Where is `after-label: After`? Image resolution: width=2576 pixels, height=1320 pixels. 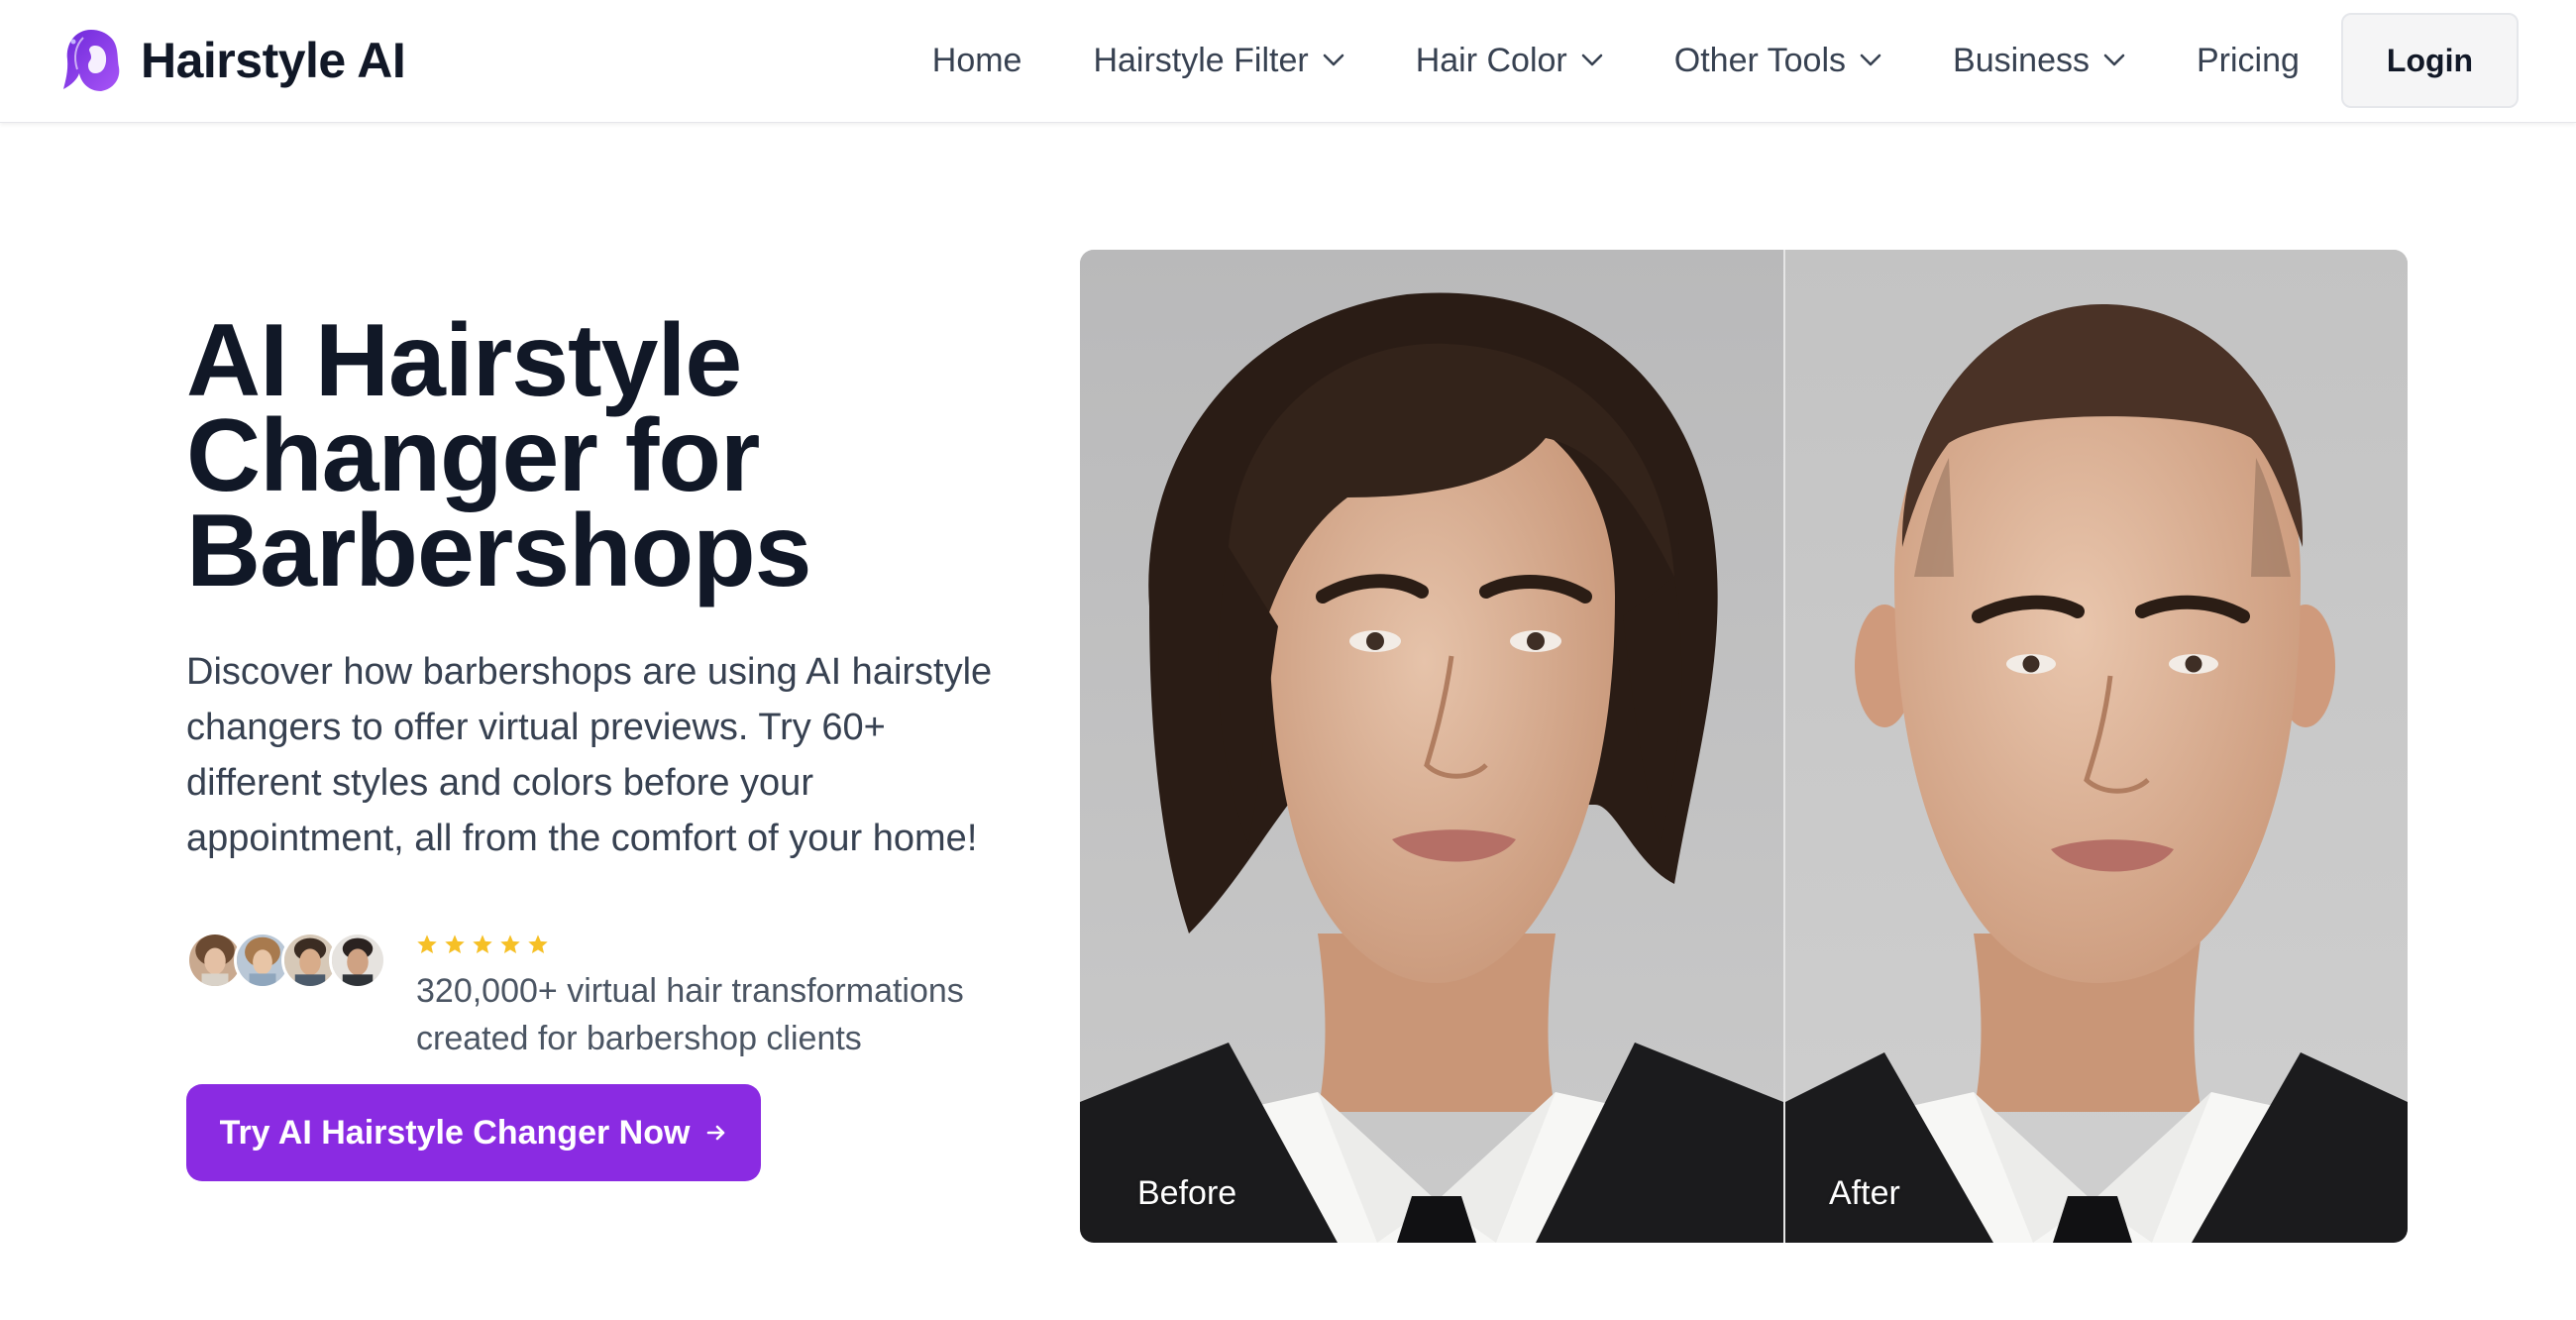 after-label: After is located at coordinates (1865, 1193).